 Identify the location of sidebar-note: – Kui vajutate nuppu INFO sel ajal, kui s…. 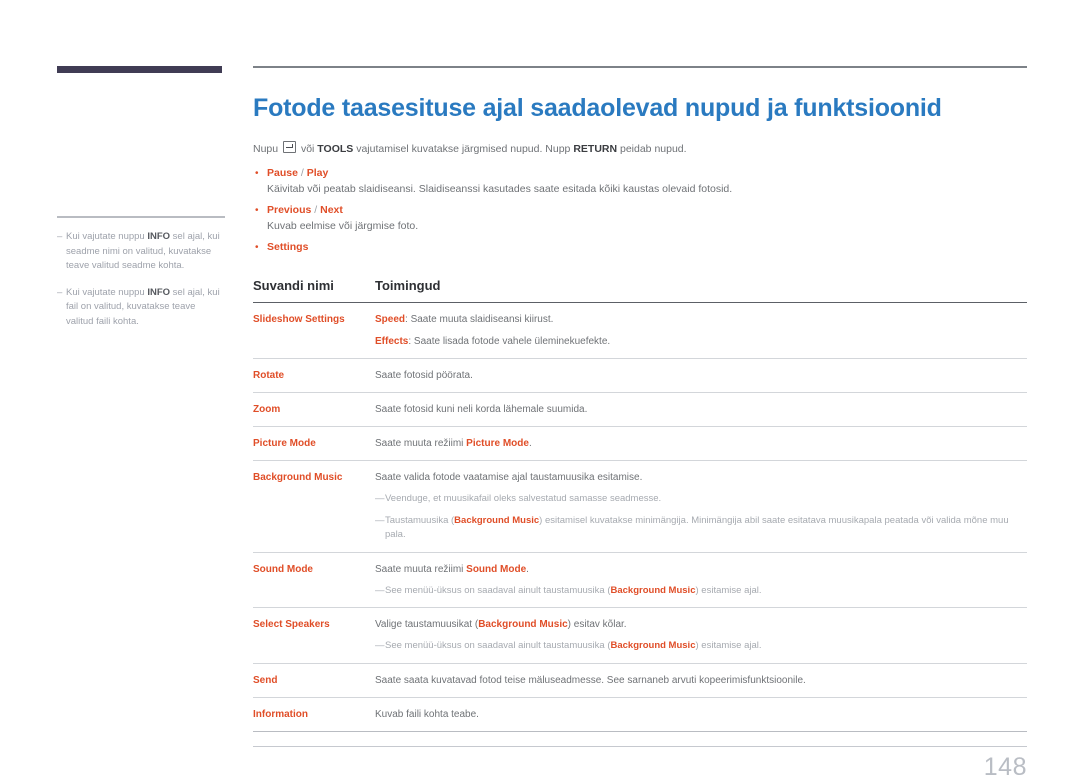
(141, 252).